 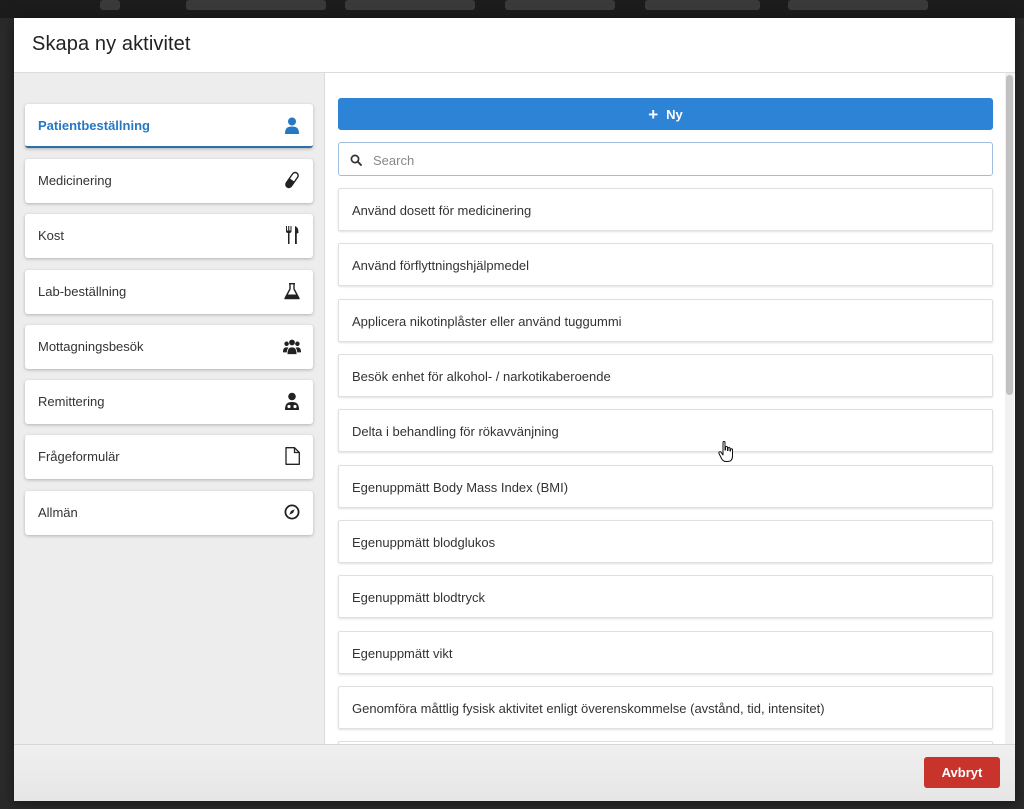 I want to click on list-item-label: Egenuppmätt Body Mass Index (BMI), so click(x=460, y=487).